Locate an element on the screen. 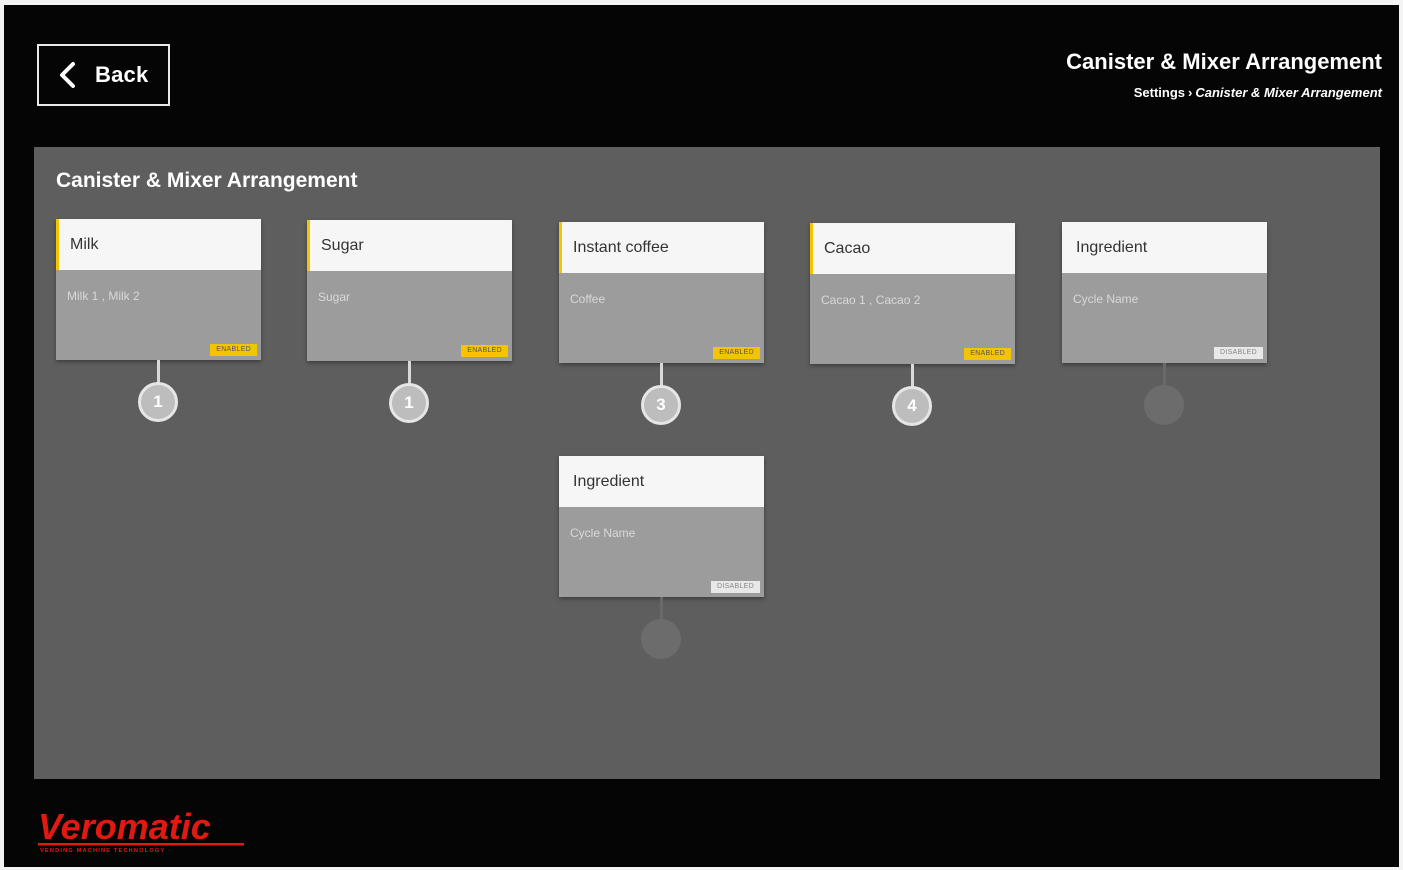 Image resolution: width=1403 pixels, height=870 pixels. canister-card-instant-coffee: Instant coffee Coffee ENABLED is located at coordinates (661, 292).